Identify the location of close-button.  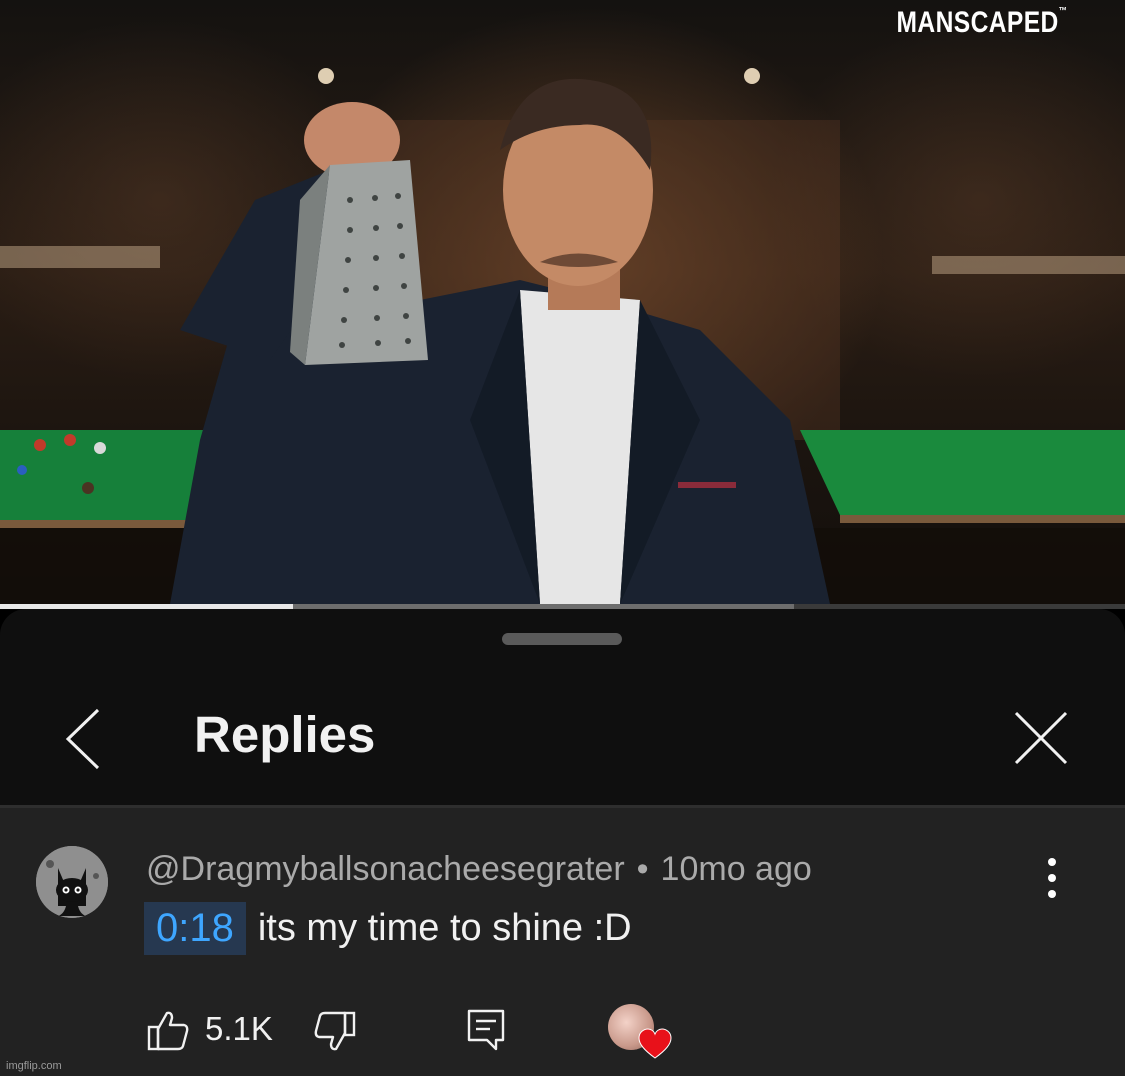
(1041, 738).